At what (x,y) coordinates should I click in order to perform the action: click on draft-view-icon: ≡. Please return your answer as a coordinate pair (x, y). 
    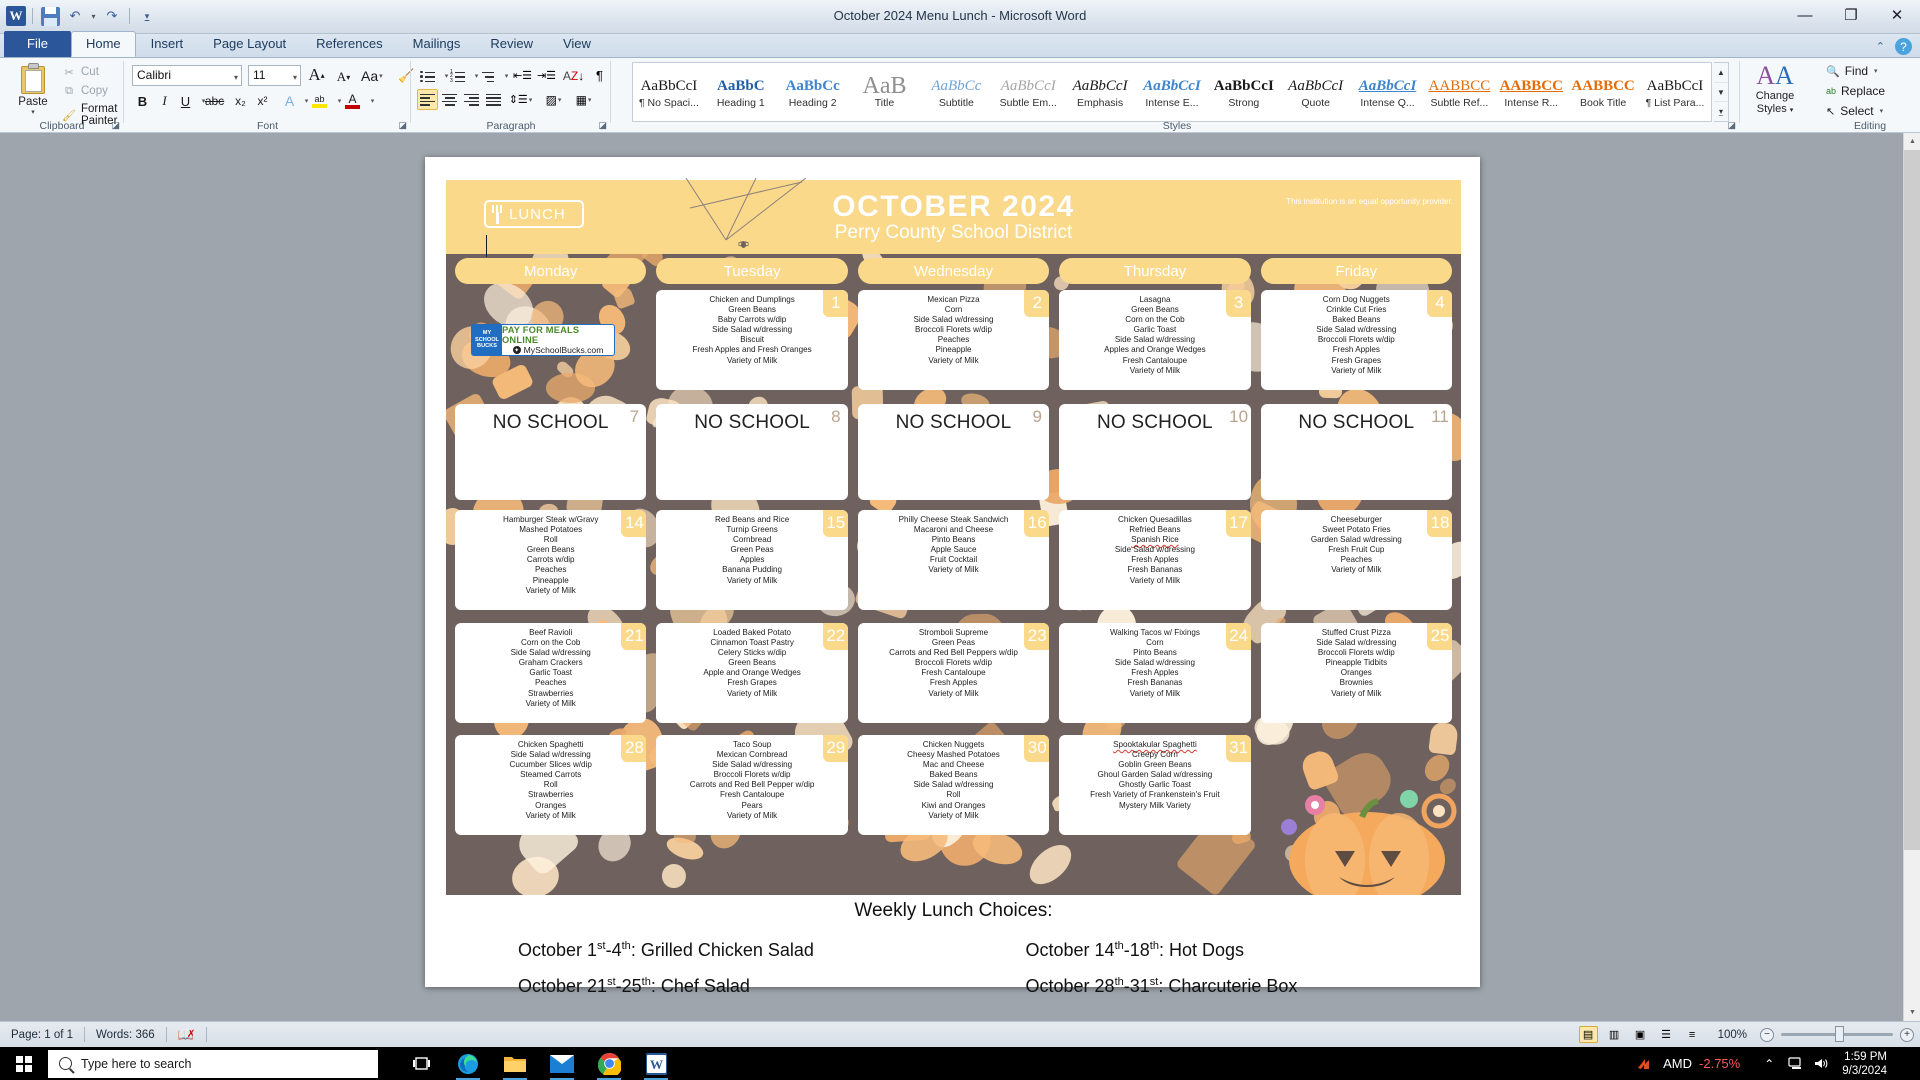
    Looking at the image, I should click on (1692, 1034).